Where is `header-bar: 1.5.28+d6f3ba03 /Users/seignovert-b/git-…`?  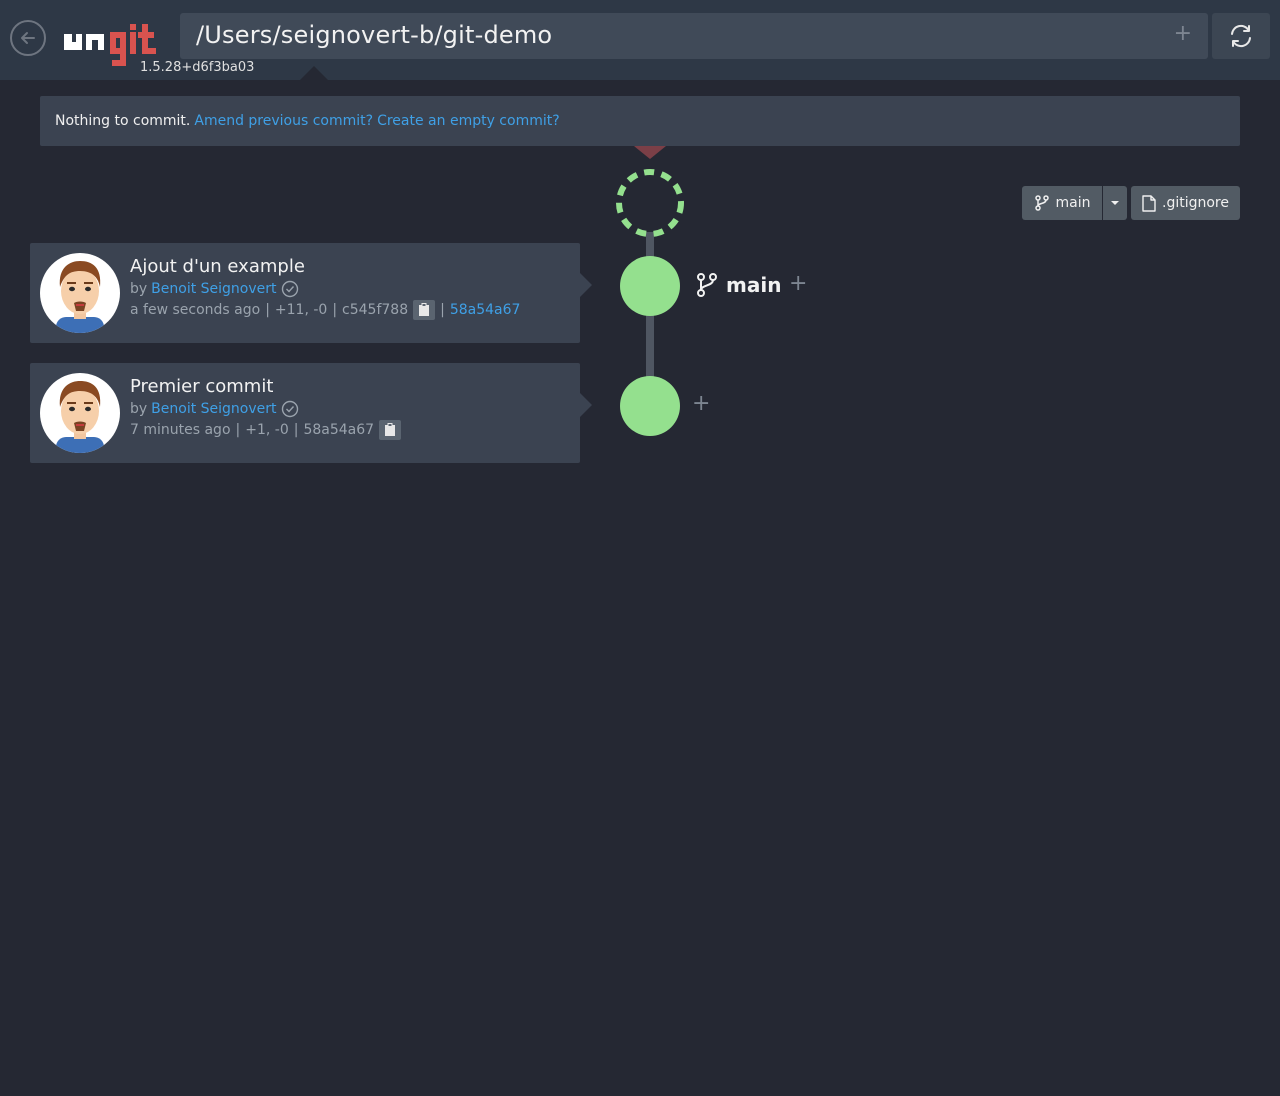 header-bar: 1.5.28+d6f3ba03 /Users/seignovert-b/git-… is located at coordinates (640, 40).